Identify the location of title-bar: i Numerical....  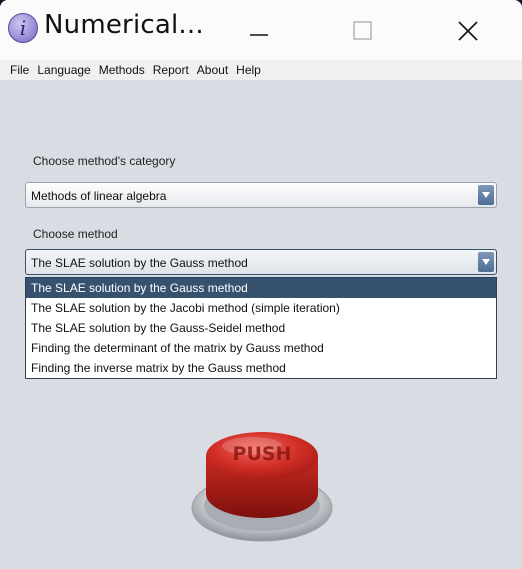
(261, 30).